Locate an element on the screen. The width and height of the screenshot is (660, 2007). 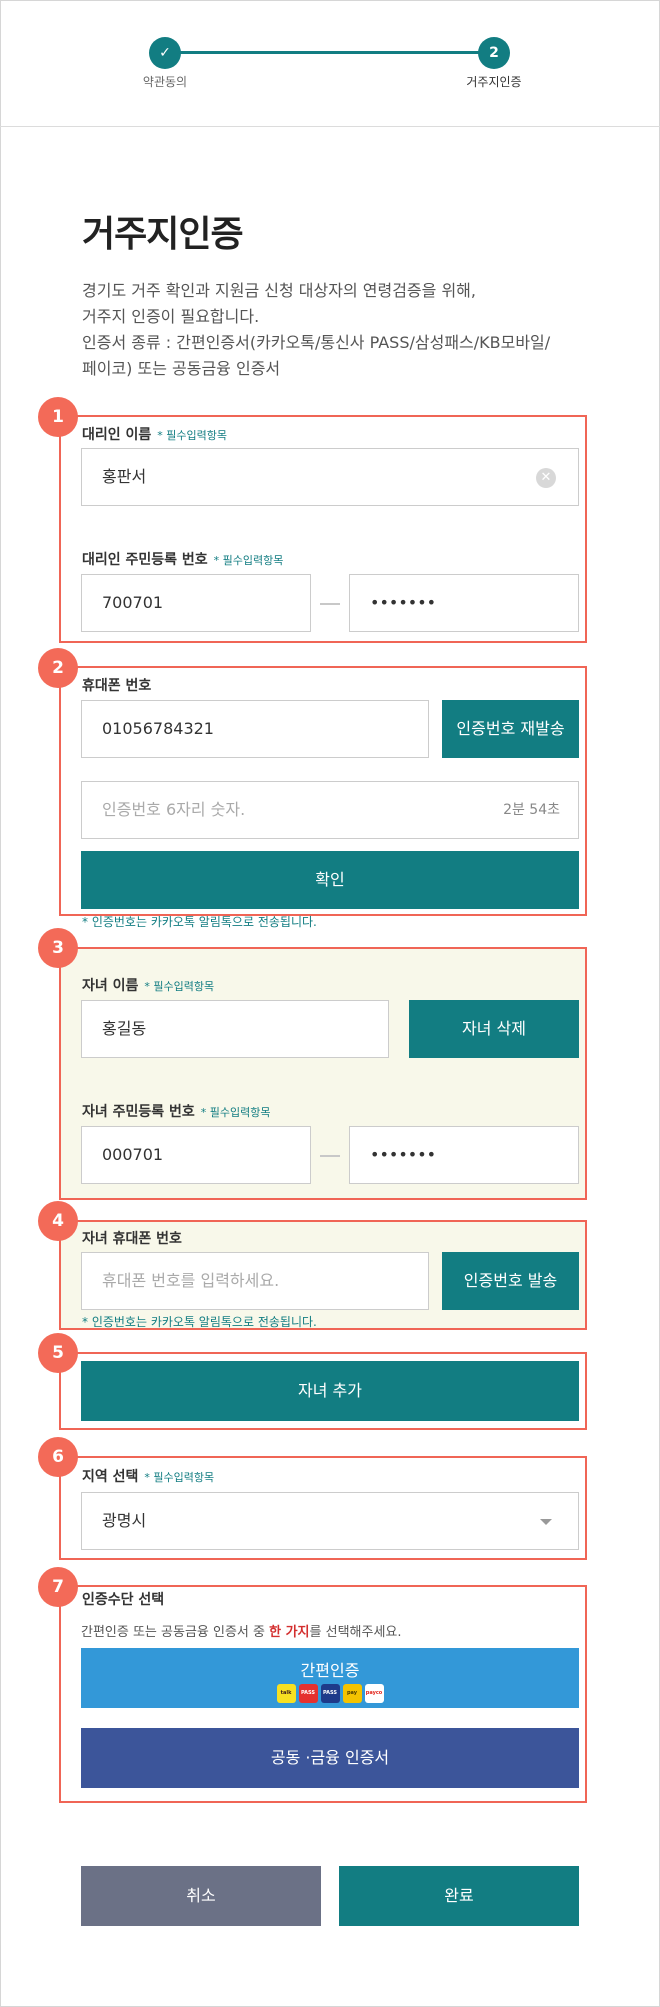
step-badge-4: 4 is located at coordinates (58, 1221).